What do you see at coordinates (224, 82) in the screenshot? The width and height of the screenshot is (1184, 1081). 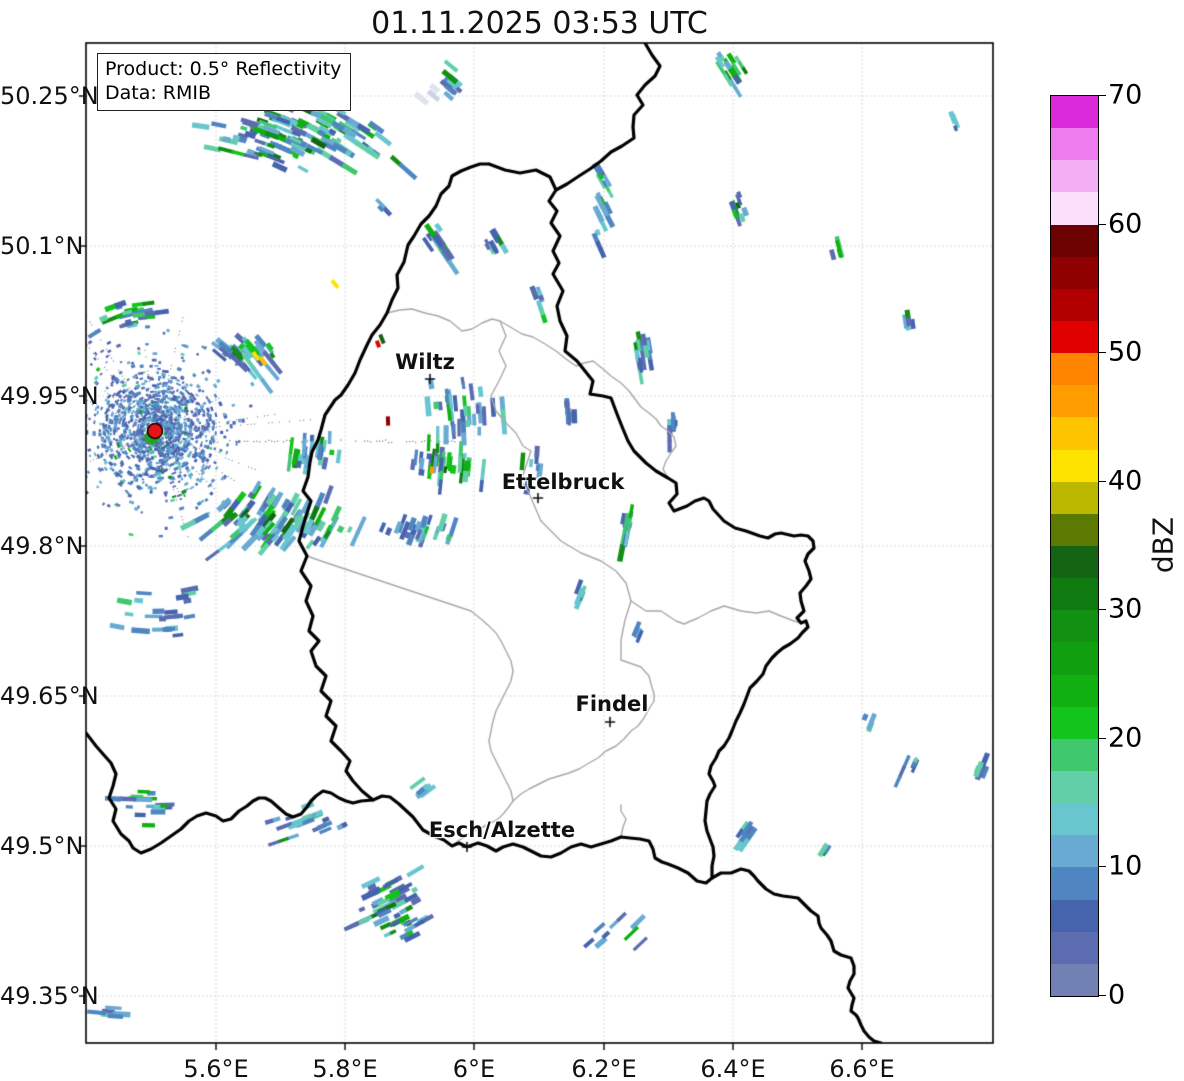 I see `product-info-box: Product: 0.5° Reflectivity Data: RMIB` at bounding box center [224, 82].